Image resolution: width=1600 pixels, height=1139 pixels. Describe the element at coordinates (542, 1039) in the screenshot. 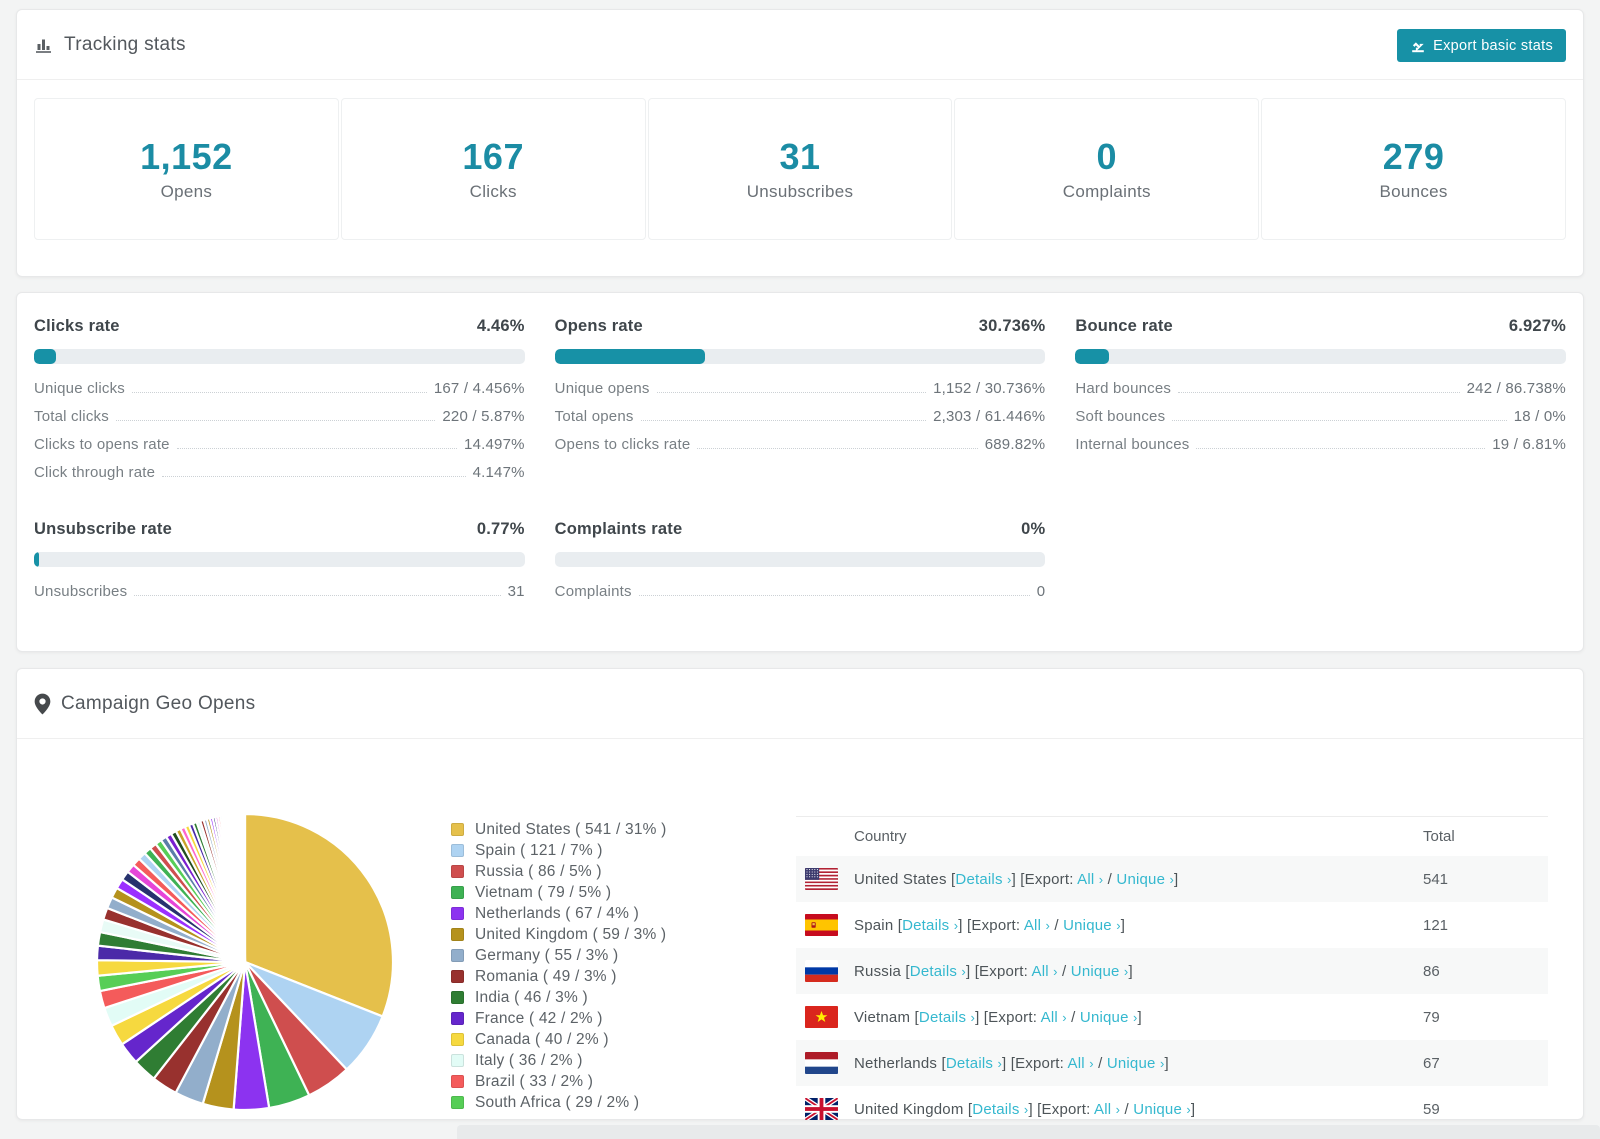

I see `legend-label: Canada ( 40 / 2% )` at that location.